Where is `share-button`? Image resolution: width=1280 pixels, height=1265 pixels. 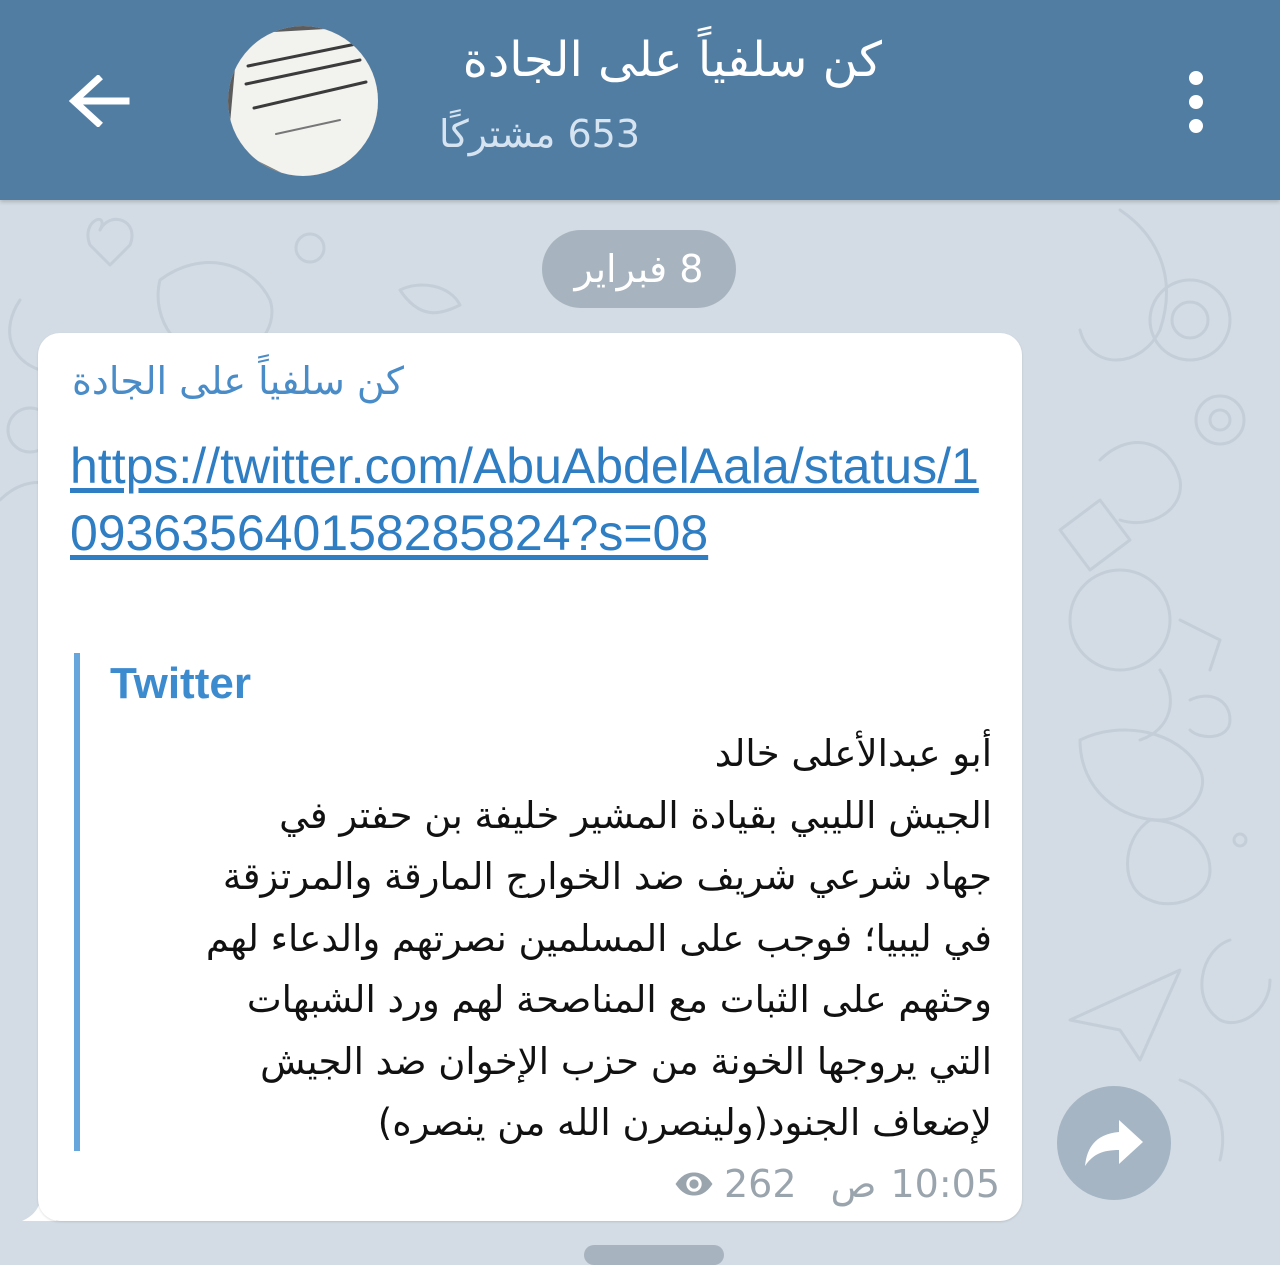
share-button is located at coordinates (1114, 1143).